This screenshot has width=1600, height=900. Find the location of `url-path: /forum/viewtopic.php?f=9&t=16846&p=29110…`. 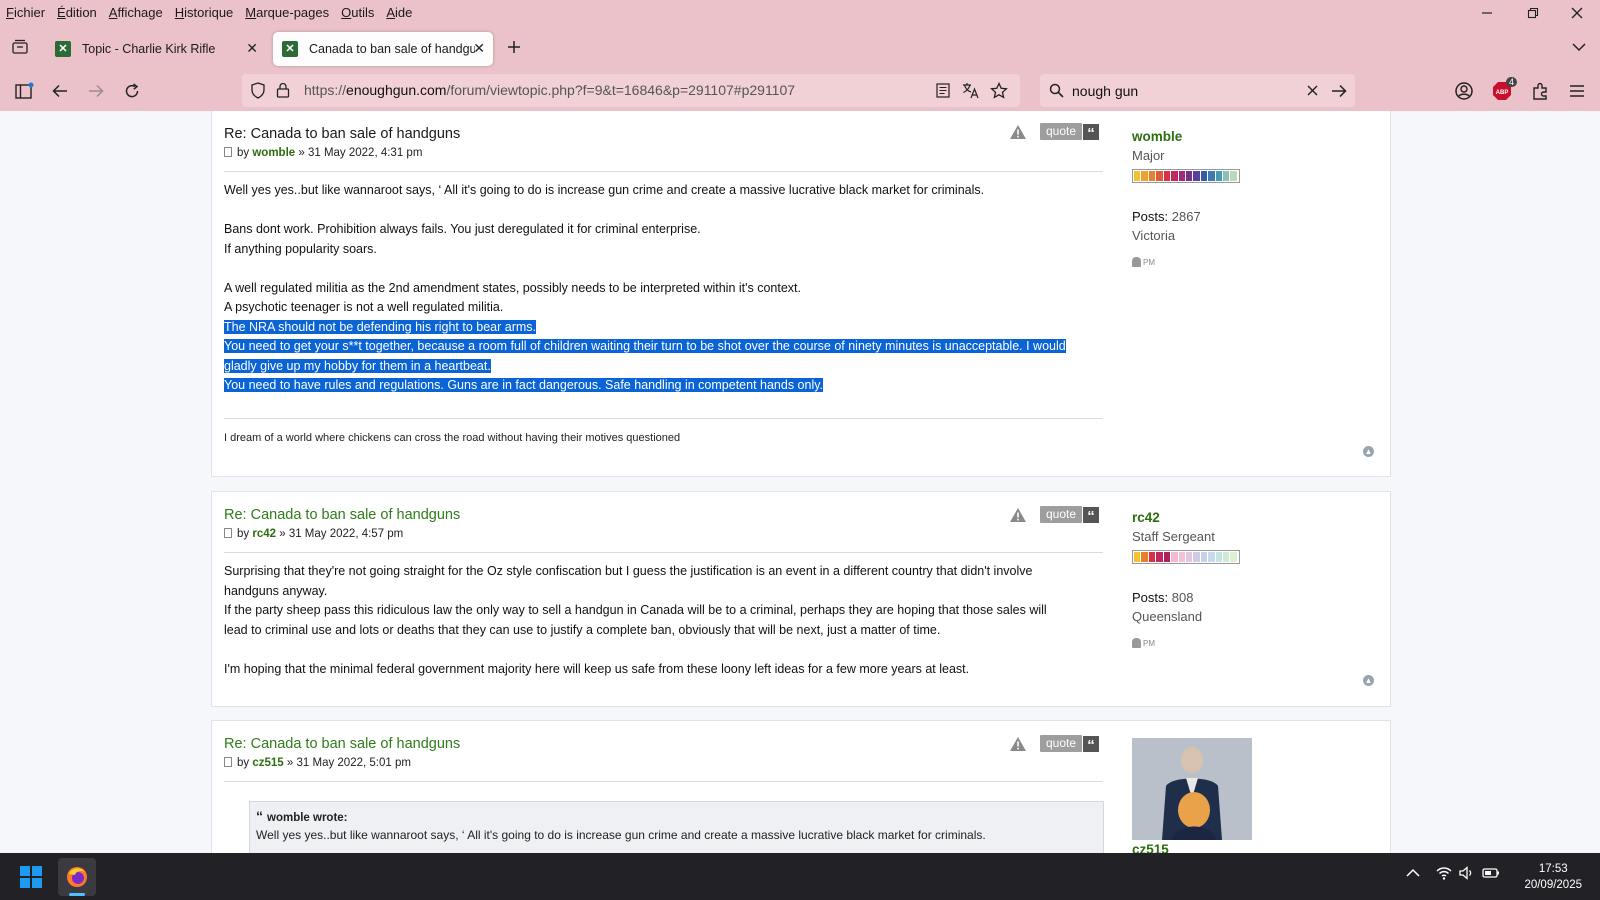

url-path: /forum/viewtopic.php?f=9&t=16846&p=29110… is located at coordinates (621, 90).